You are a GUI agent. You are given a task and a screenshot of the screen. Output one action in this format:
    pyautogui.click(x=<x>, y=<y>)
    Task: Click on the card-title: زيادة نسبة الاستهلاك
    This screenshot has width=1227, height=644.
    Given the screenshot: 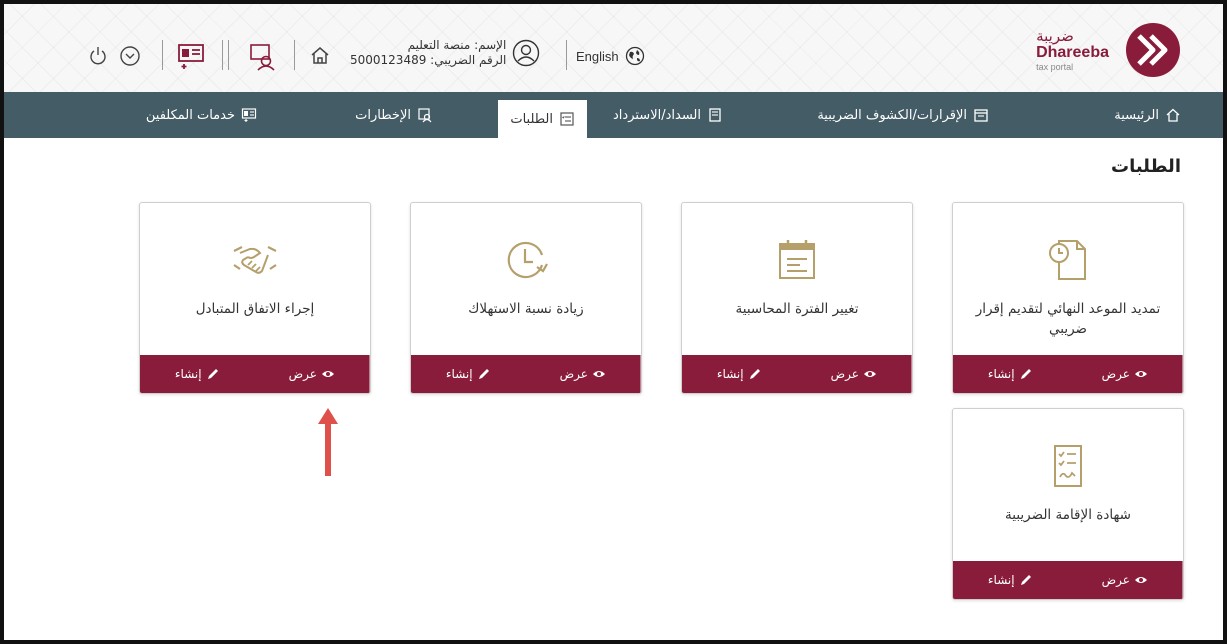 What is the action you would take?
    pyautogui.click(x=526, y=309)
    